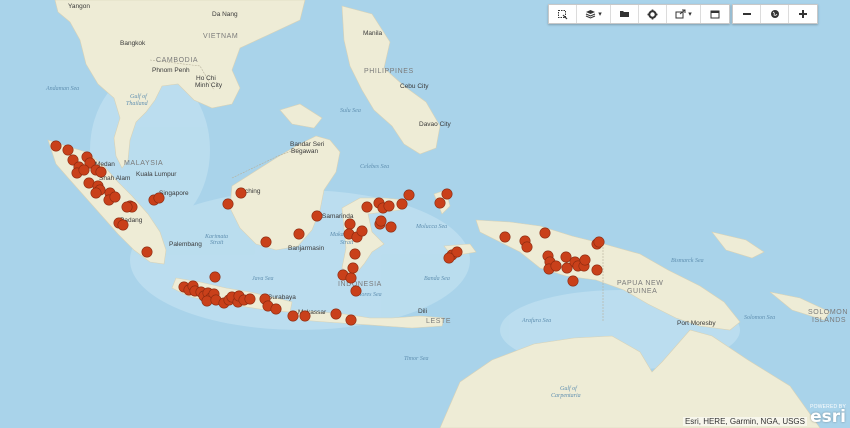 Image resolution: width=850 pixels, height=428 pixels. I want to click on svg-text: Thailand, so click(137, 104).